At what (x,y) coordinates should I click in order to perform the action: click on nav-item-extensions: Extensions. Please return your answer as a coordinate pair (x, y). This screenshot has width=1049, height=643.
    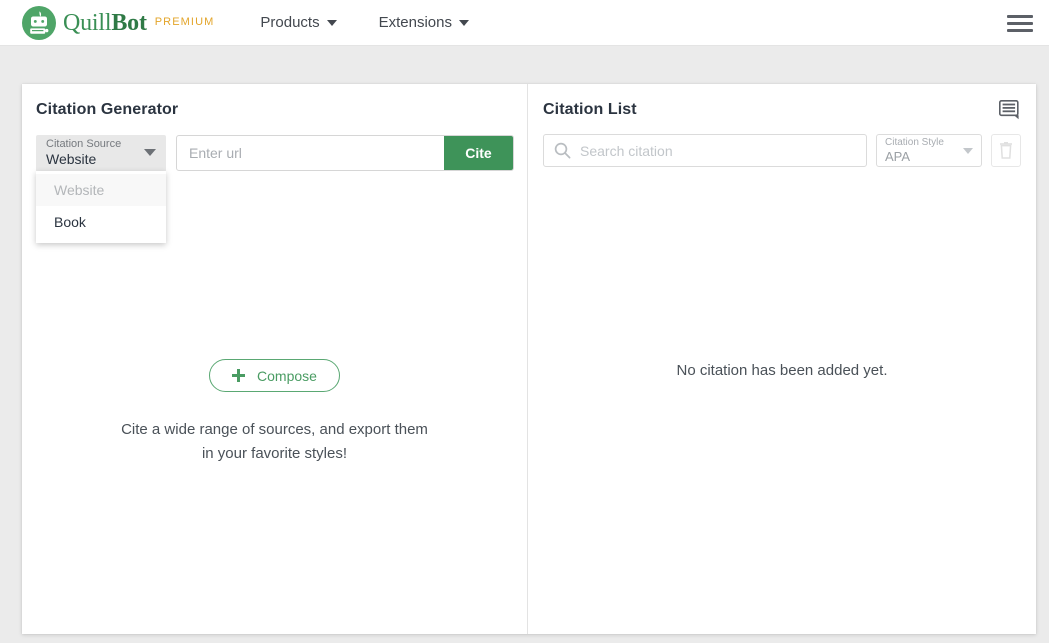
    Looking at the image, I should click on (424, 22).